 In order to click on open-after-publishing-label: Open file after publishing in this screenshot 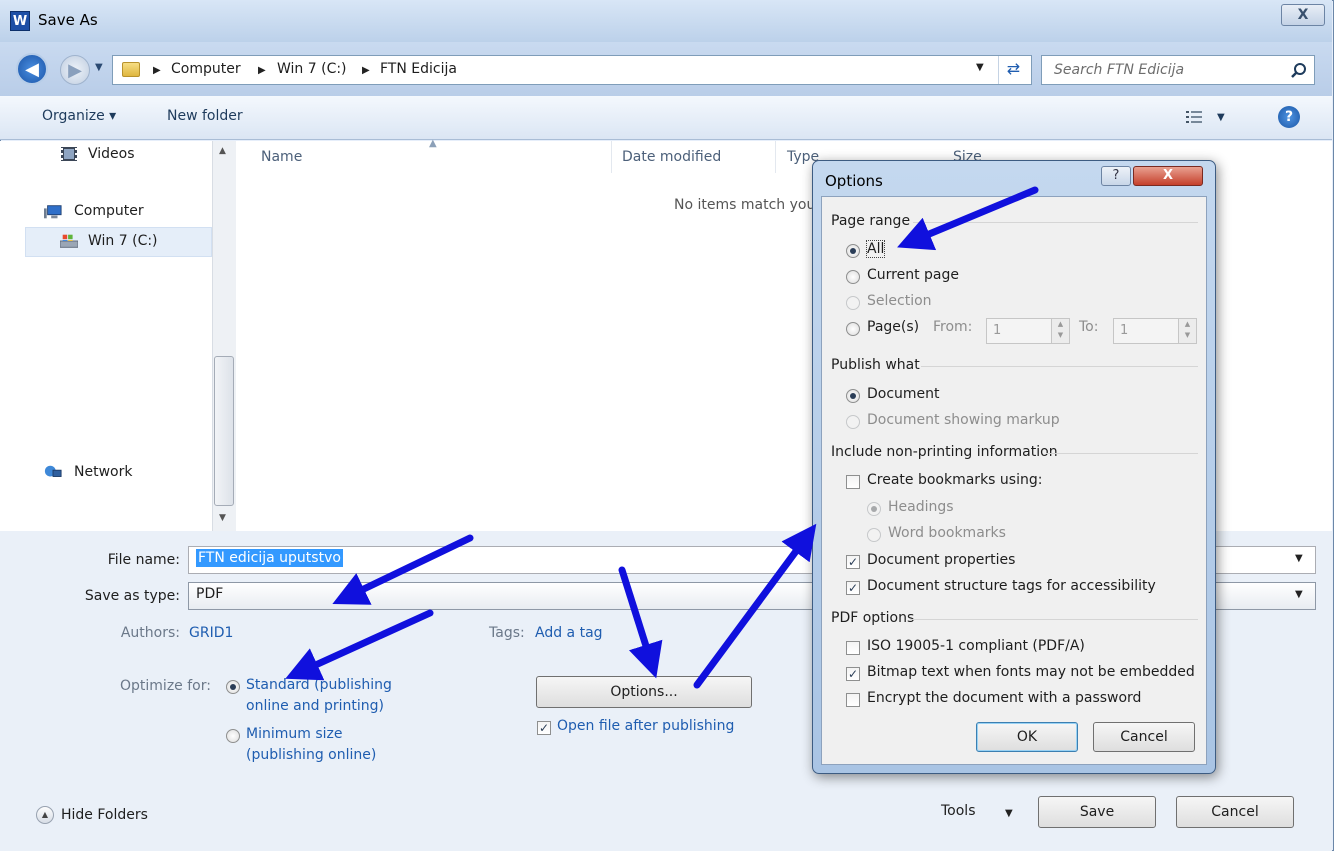, I will do `click(645, 726)`.